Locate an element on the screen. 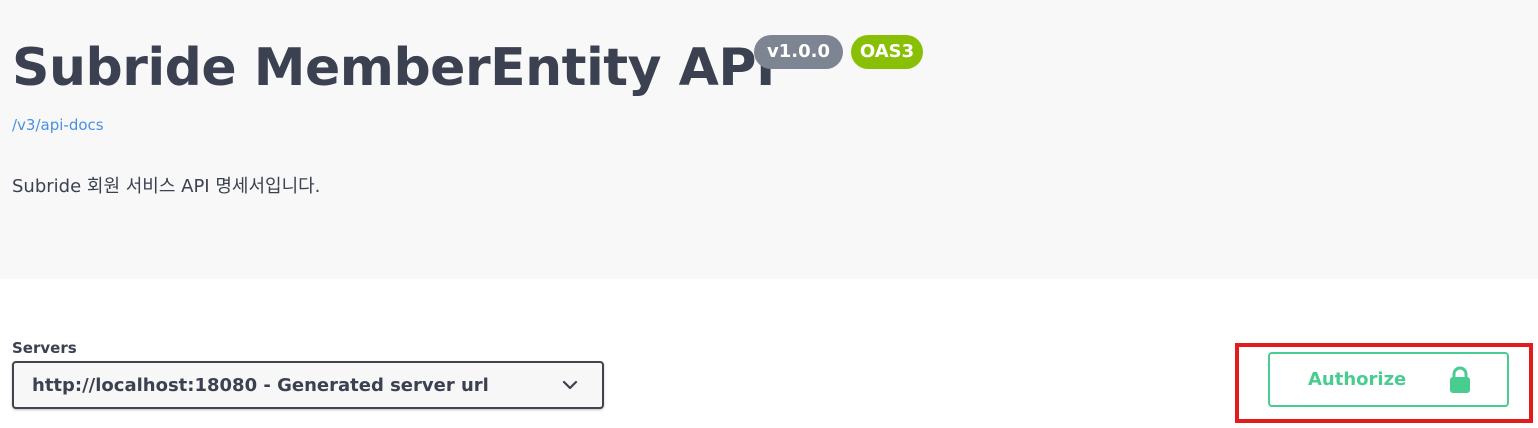 This screenshot has height=428, width=1538. version-badge: v1.0.0 is located at coordinates (798, 52).